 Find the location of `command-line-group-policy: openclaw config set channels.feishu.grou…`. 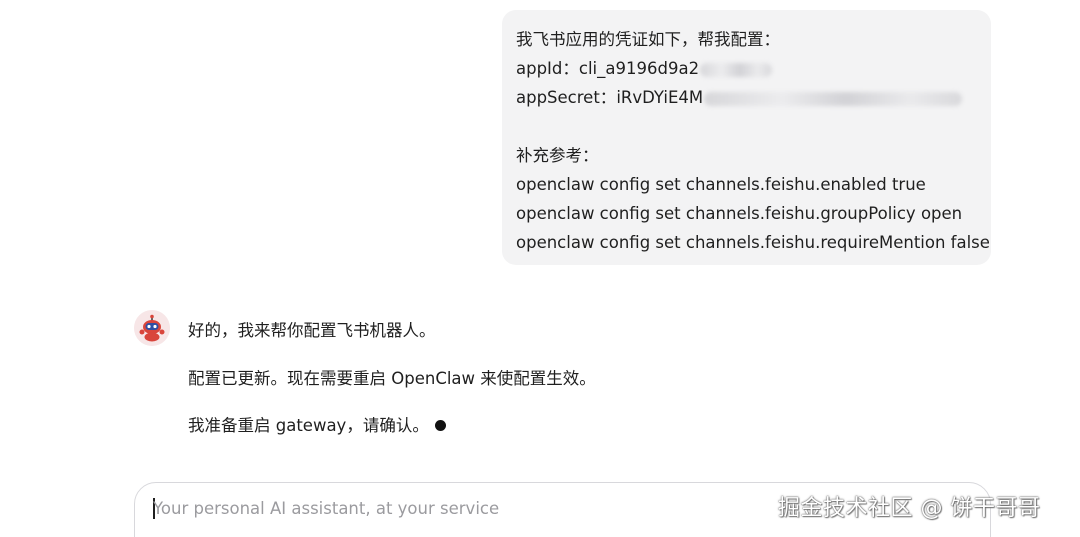

command-line-group-policy: openclaw config set channels.feishu.grou… is located at coordinates (739, 213).